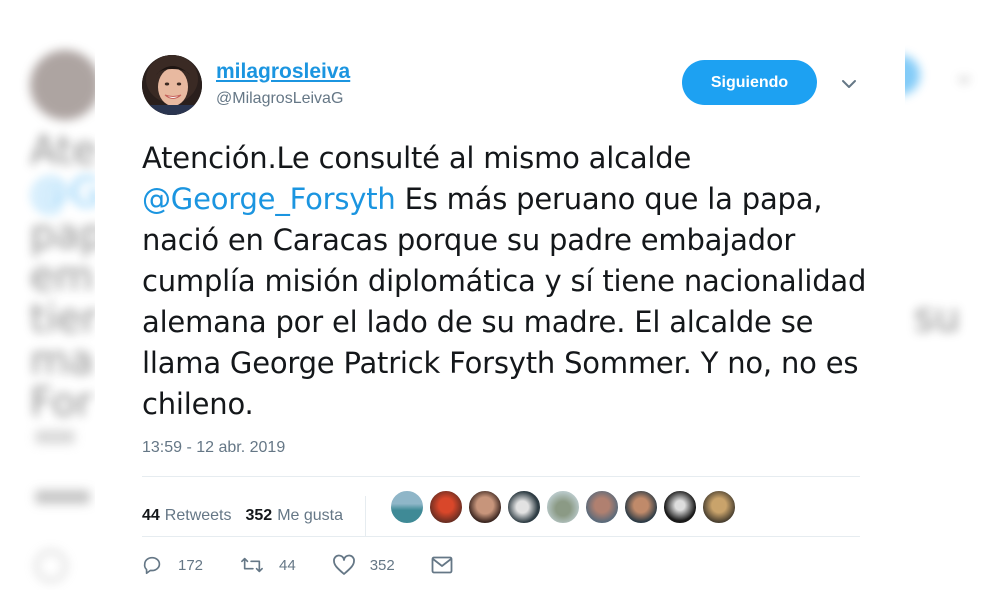 The width and height of the screenshot is (1000, 590). Describe the element at coordinates (283, 72) in the screenshot. I see `display-name: milagrosleiva` at that location.